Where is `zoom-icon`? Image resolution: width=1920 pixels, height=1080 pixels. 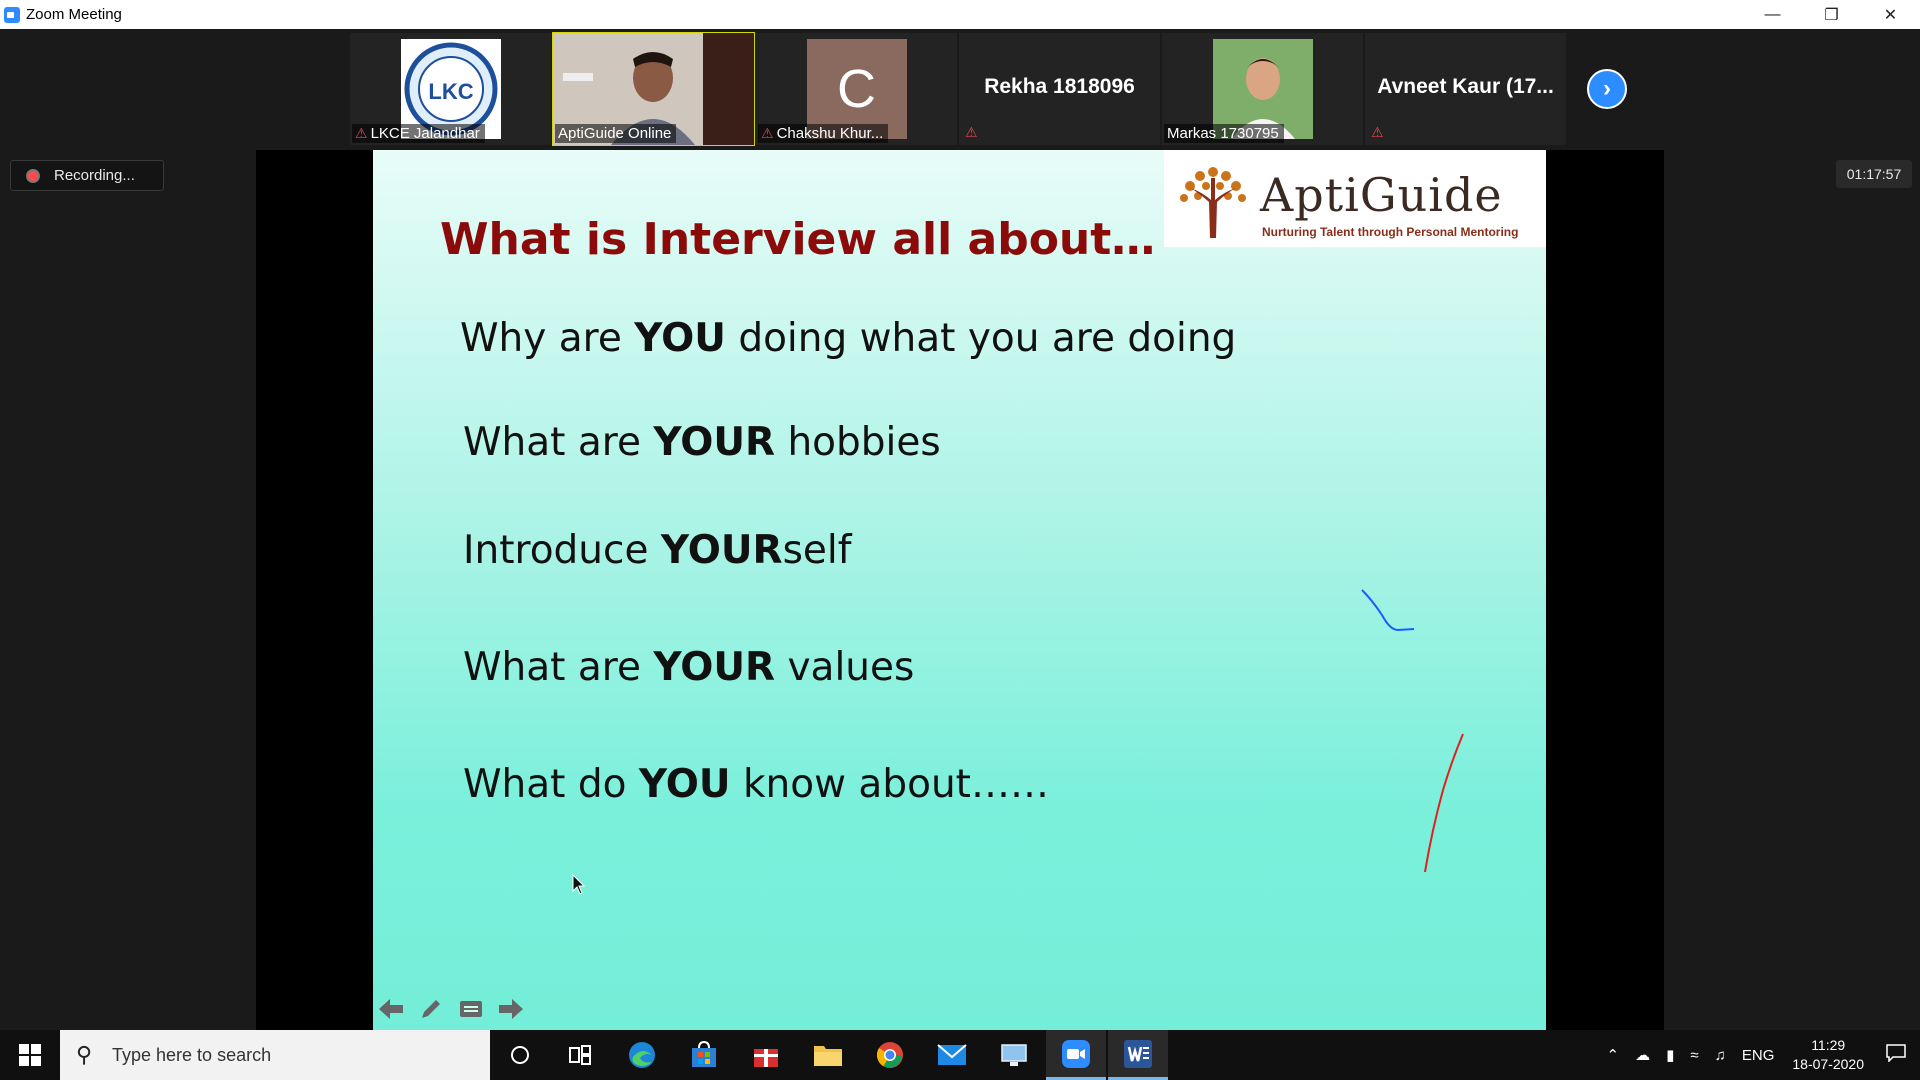
zoom-icon is located at coordinates (1076, 1053).